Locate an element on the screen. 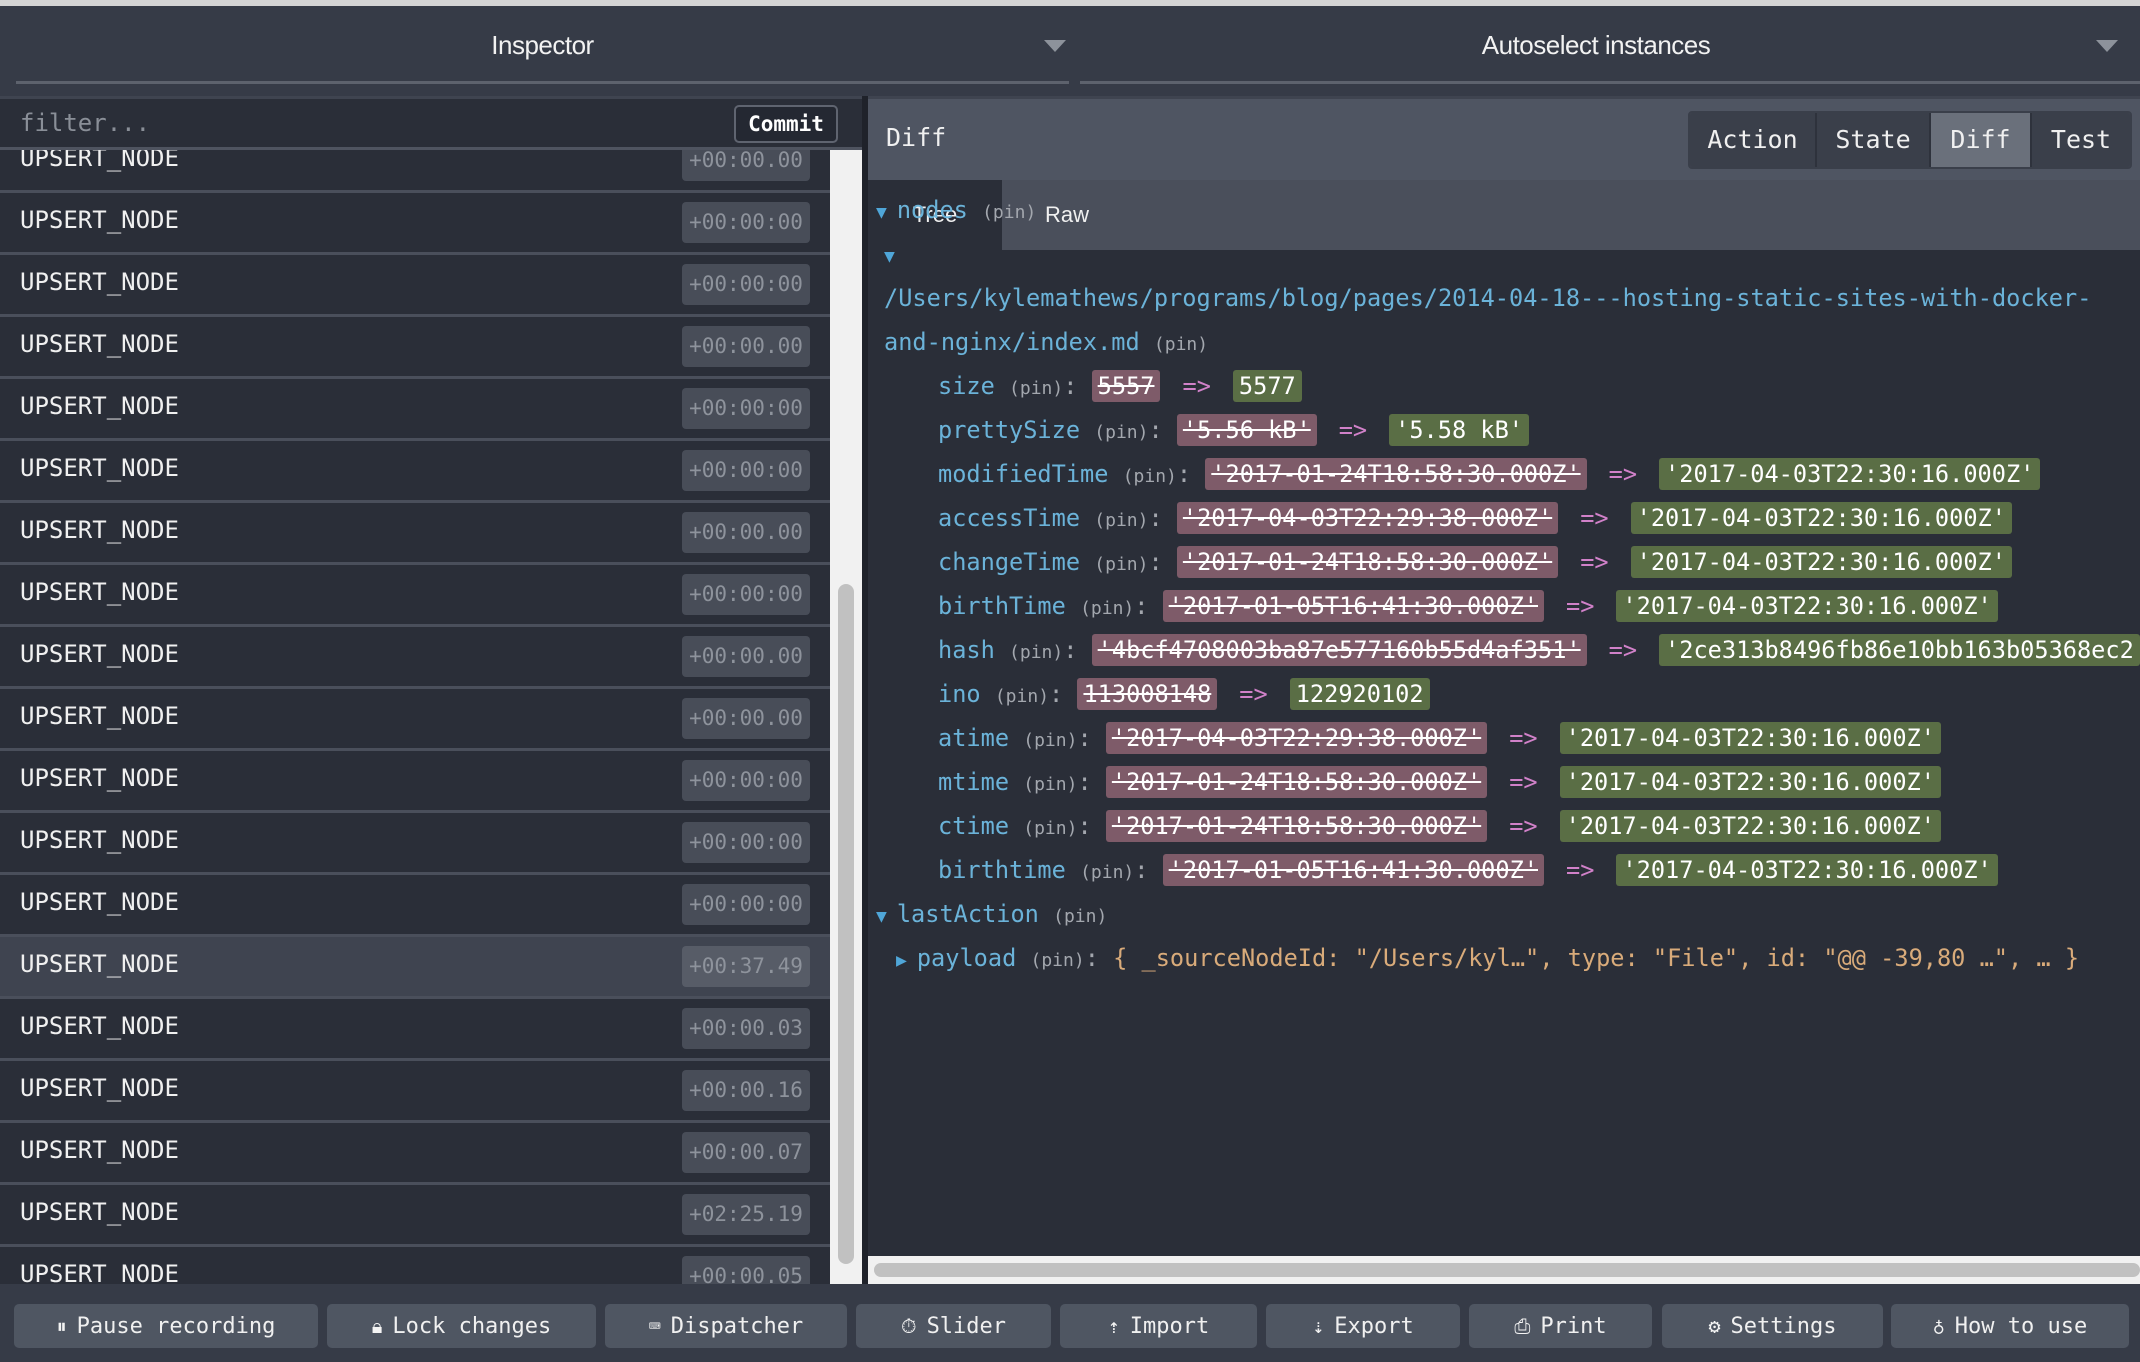 The image size is (2140, 1362). monitor-toolbar: Diff Action State Diff Test is located at coordinates (1504, 138).